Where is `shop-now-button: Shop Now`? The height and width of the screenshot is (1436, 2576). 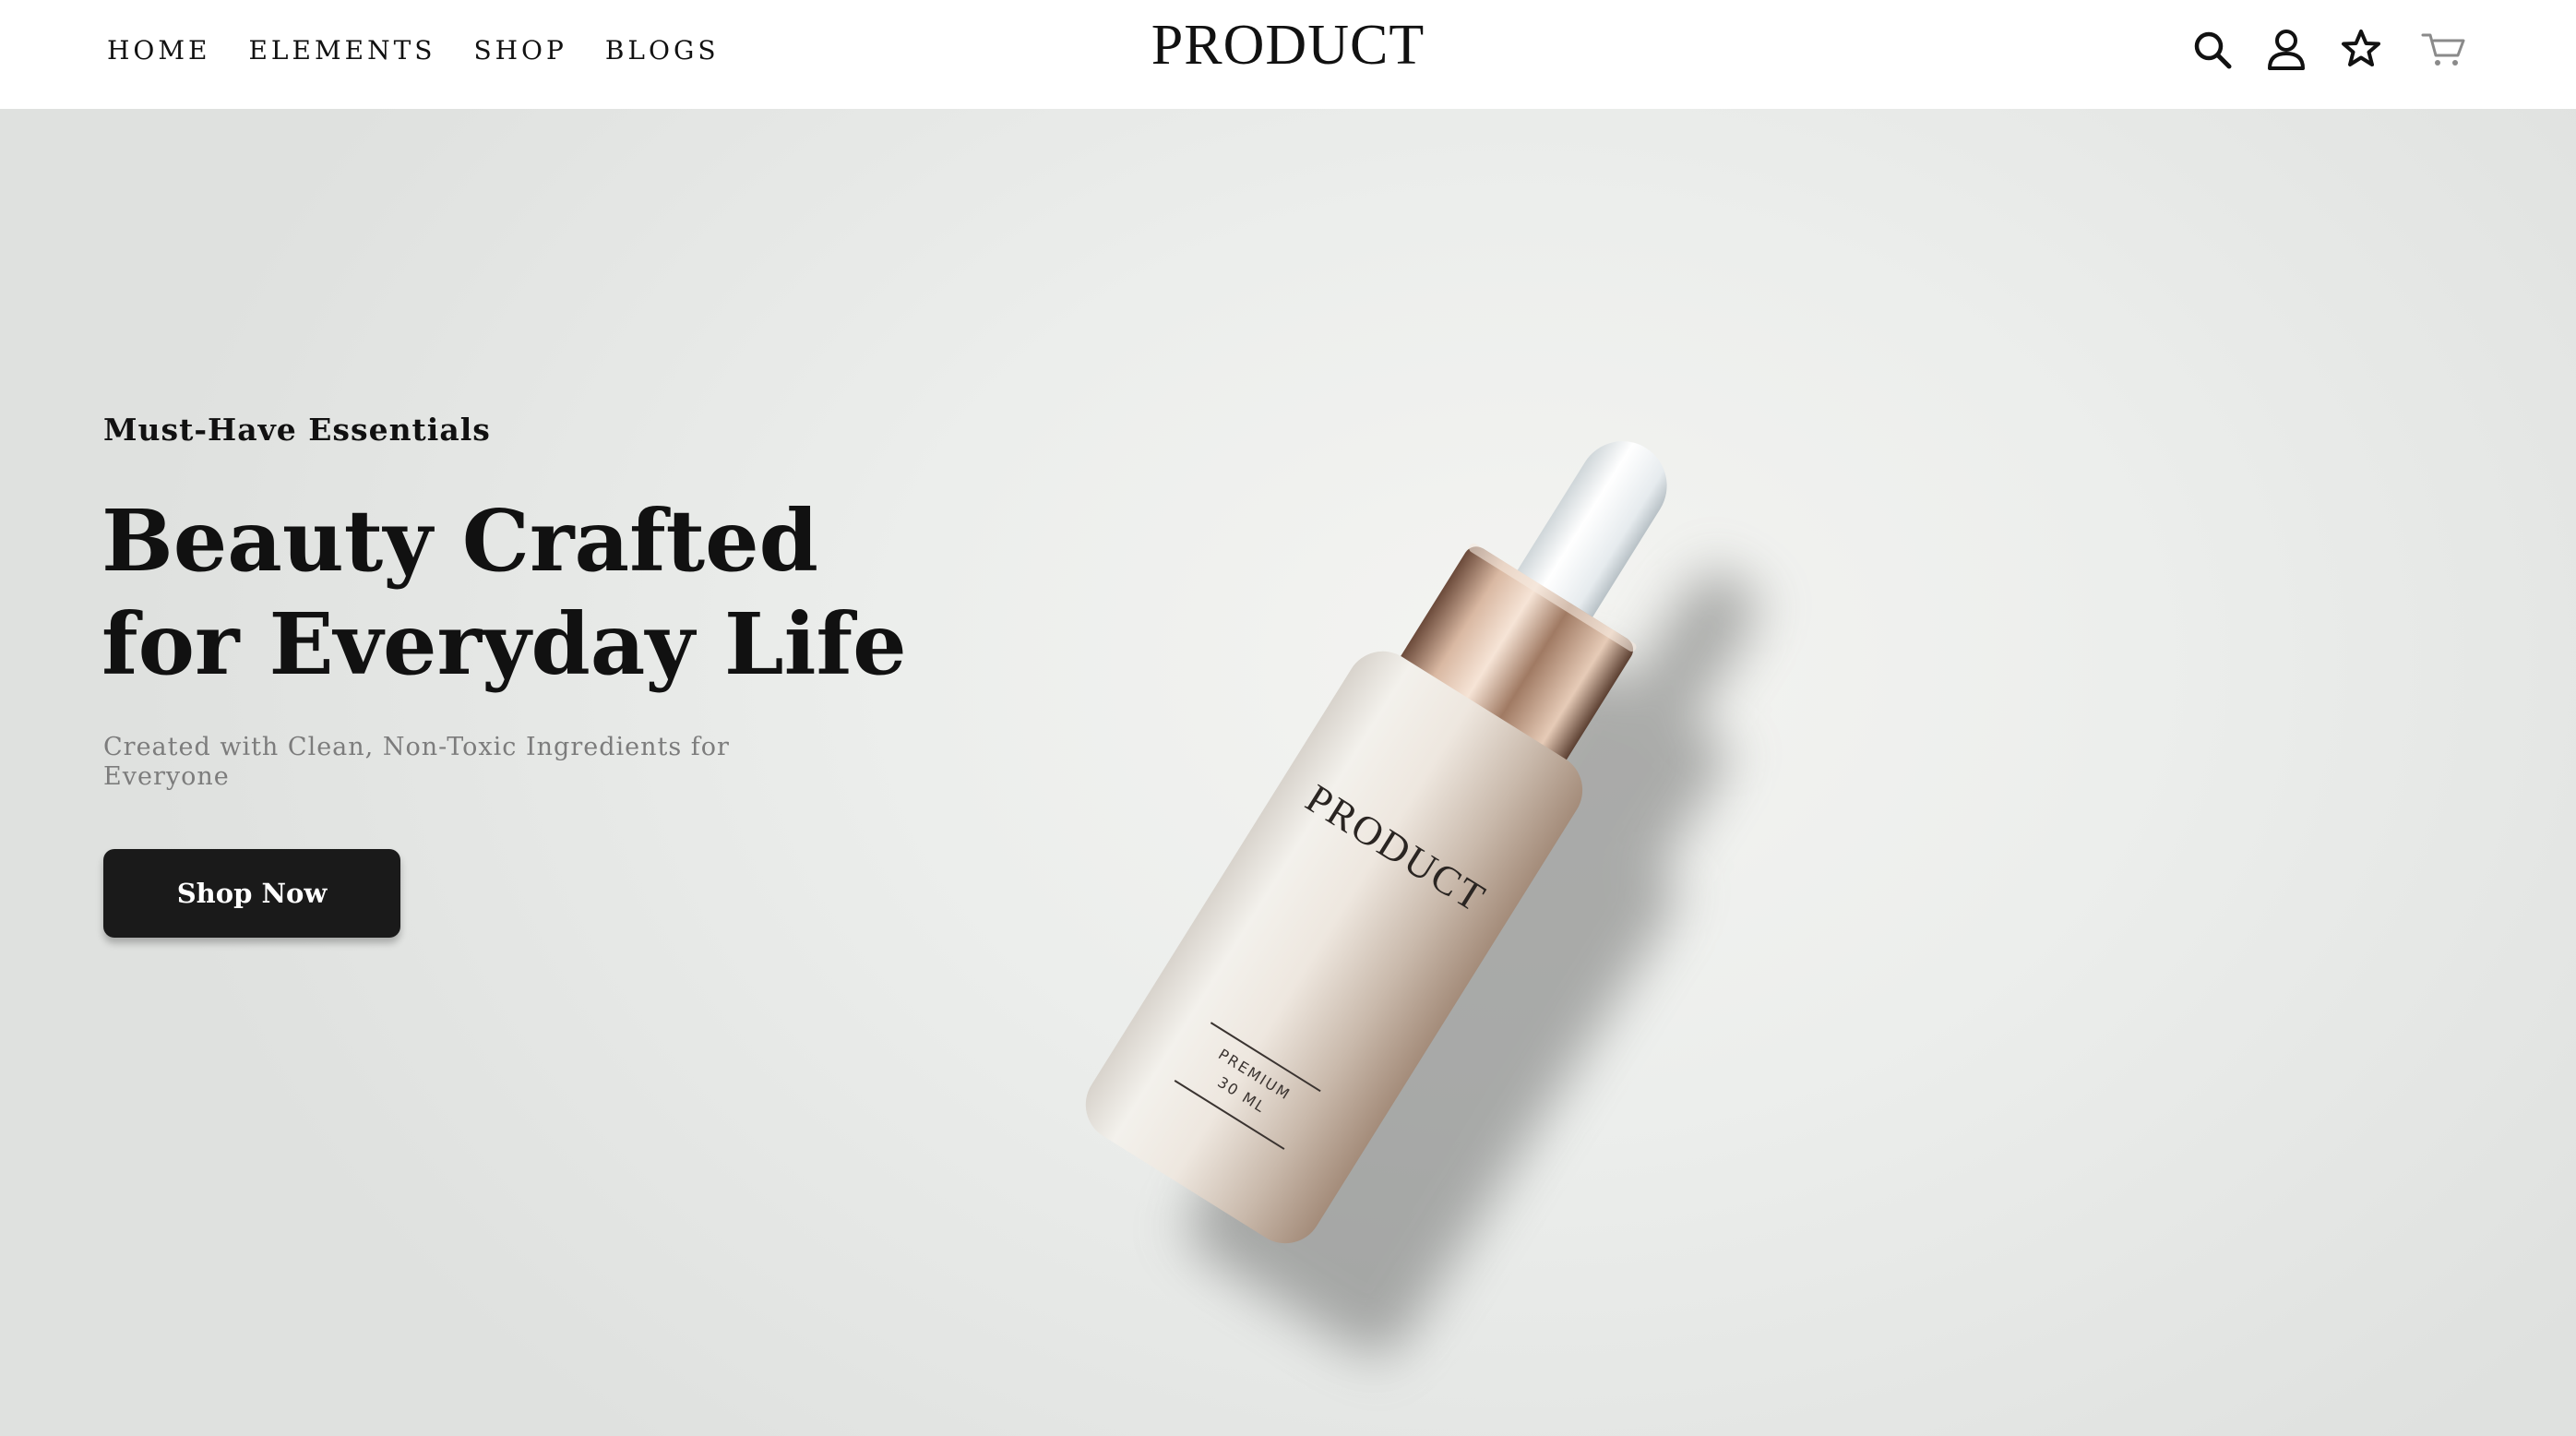
shop-now-button: Shop Now is located at coordinates (251, 894).